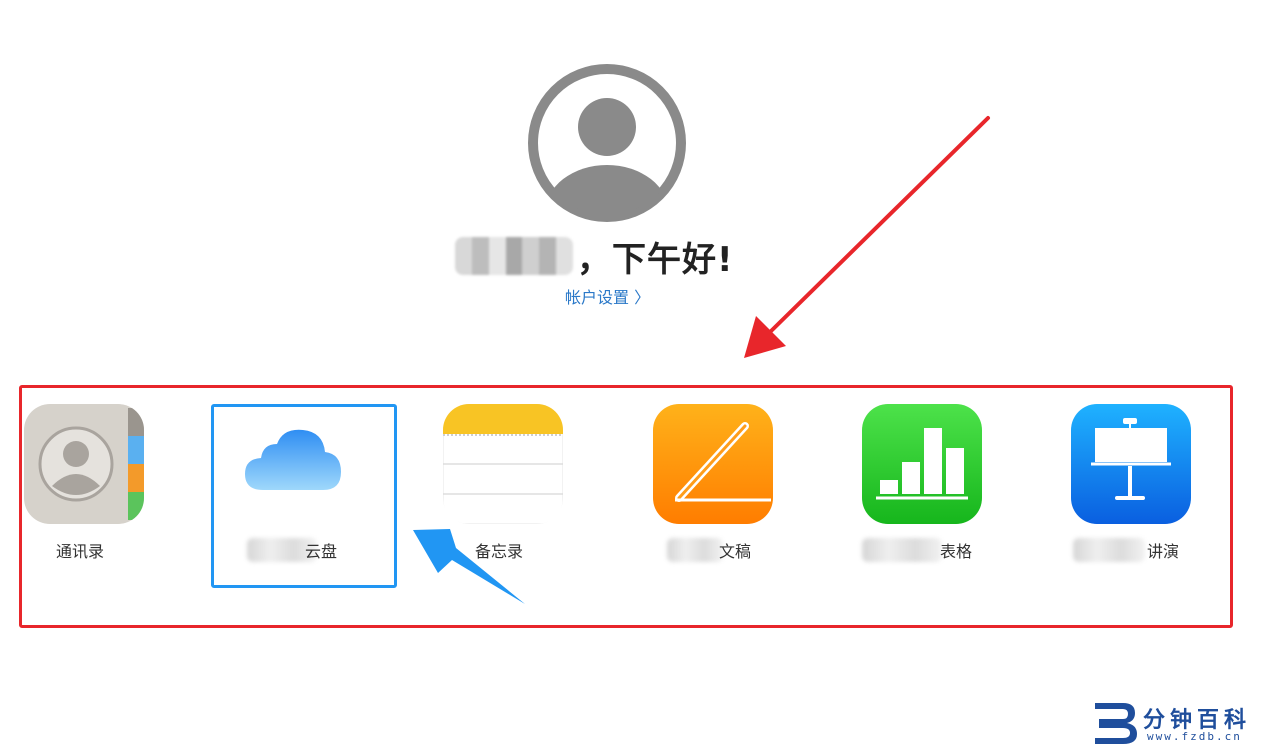 The width and height of the screenshot is (1273, 751). I want to click on user-avatar-icon, so click(607, 143).